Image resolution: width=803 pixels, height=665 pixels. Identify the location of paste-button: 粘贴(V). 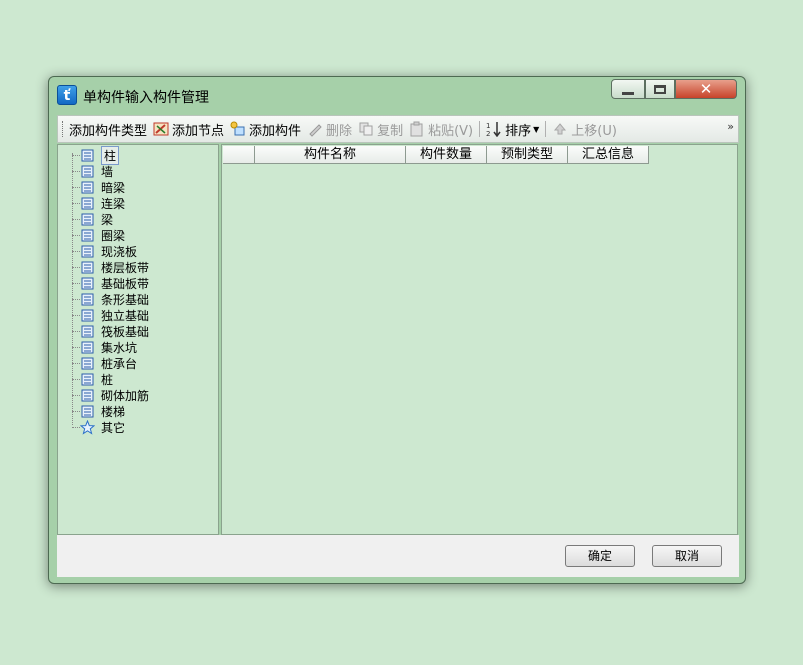
(441, 129).